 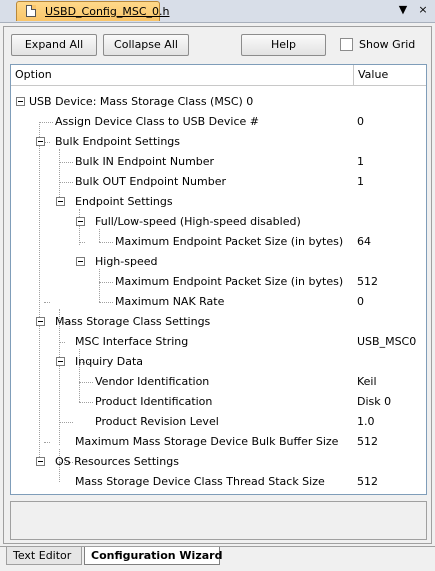 What do you see at coordinates (353, 75) in the screenshot?
I see `column-divider` at bounding box center [353, 75].